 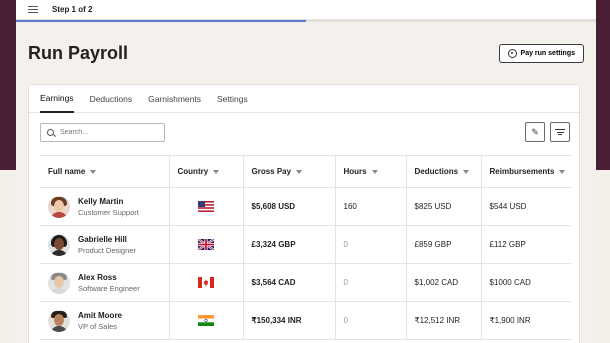 What do you see at coordinates (174, 99) in the screenshot?
I see `tab-garnishments: Garnishments` at bounding box center [174, 99].